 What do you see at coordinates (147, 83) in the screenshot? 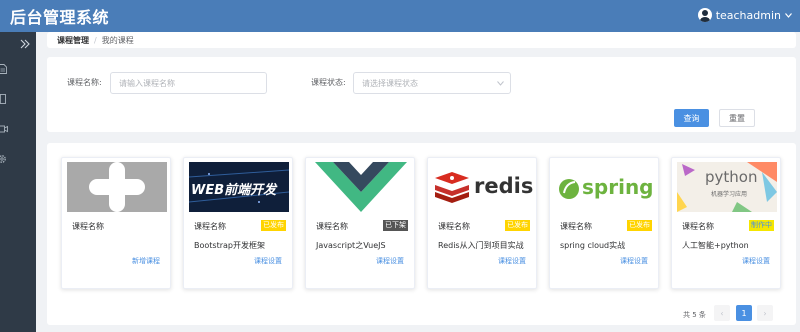
I see `course-name-placeholder: 请输入课程名称` at bounding box center [147, 83].